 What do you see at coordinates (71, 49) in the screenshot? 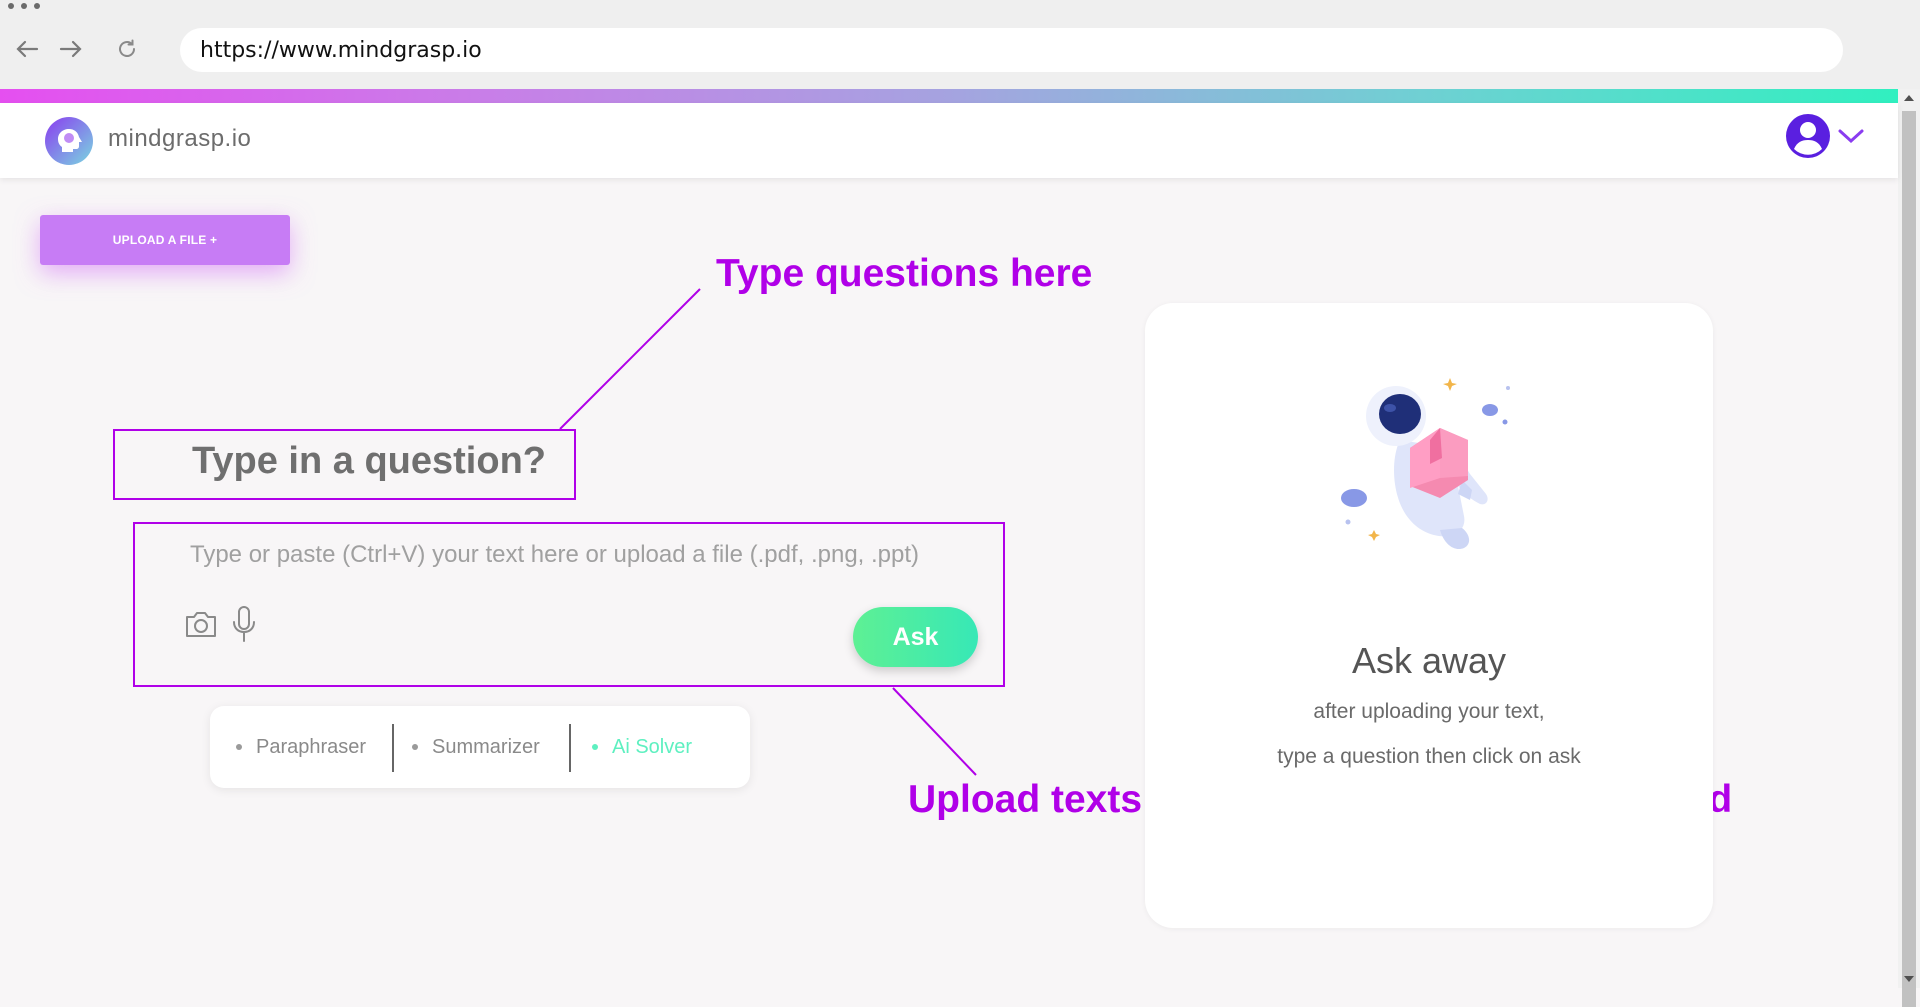
I see `forward-arrow-icon` at bounding box center [71, 49].